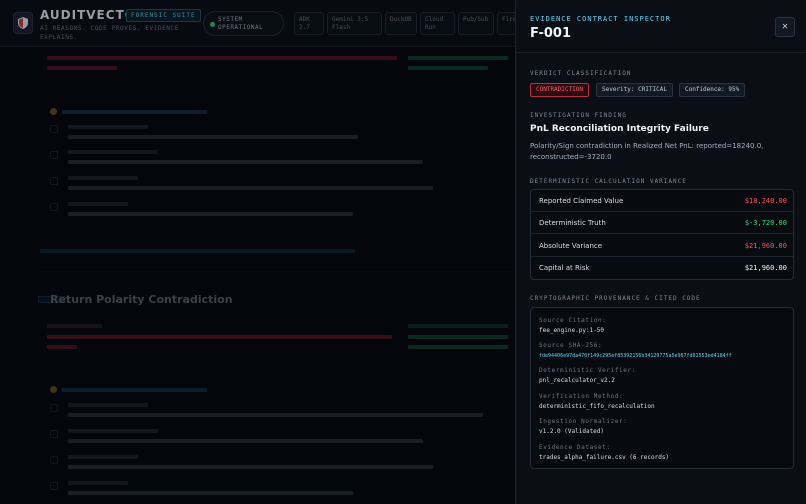 This screenshot has width=806, height=504. What do you see at coordinates (608, 181) in the screenshot?
I see `calc-label: DETERMINISTIC CALCULATION VARIANCE` at bounding box center [608, 181].